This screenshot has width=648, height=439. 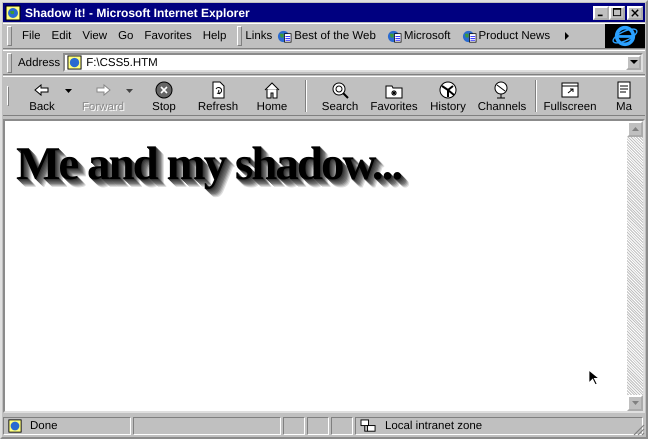 I want to click on menu-item: Favorites, so click(x=169, y=36).